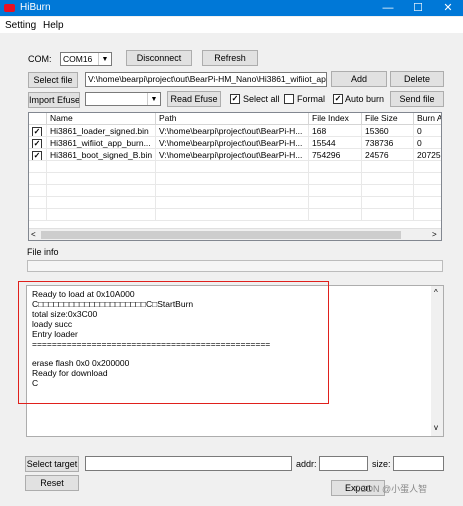  Describe the element at coordinates (343, 463) in the screenshot. I see `addr-field` at that location.